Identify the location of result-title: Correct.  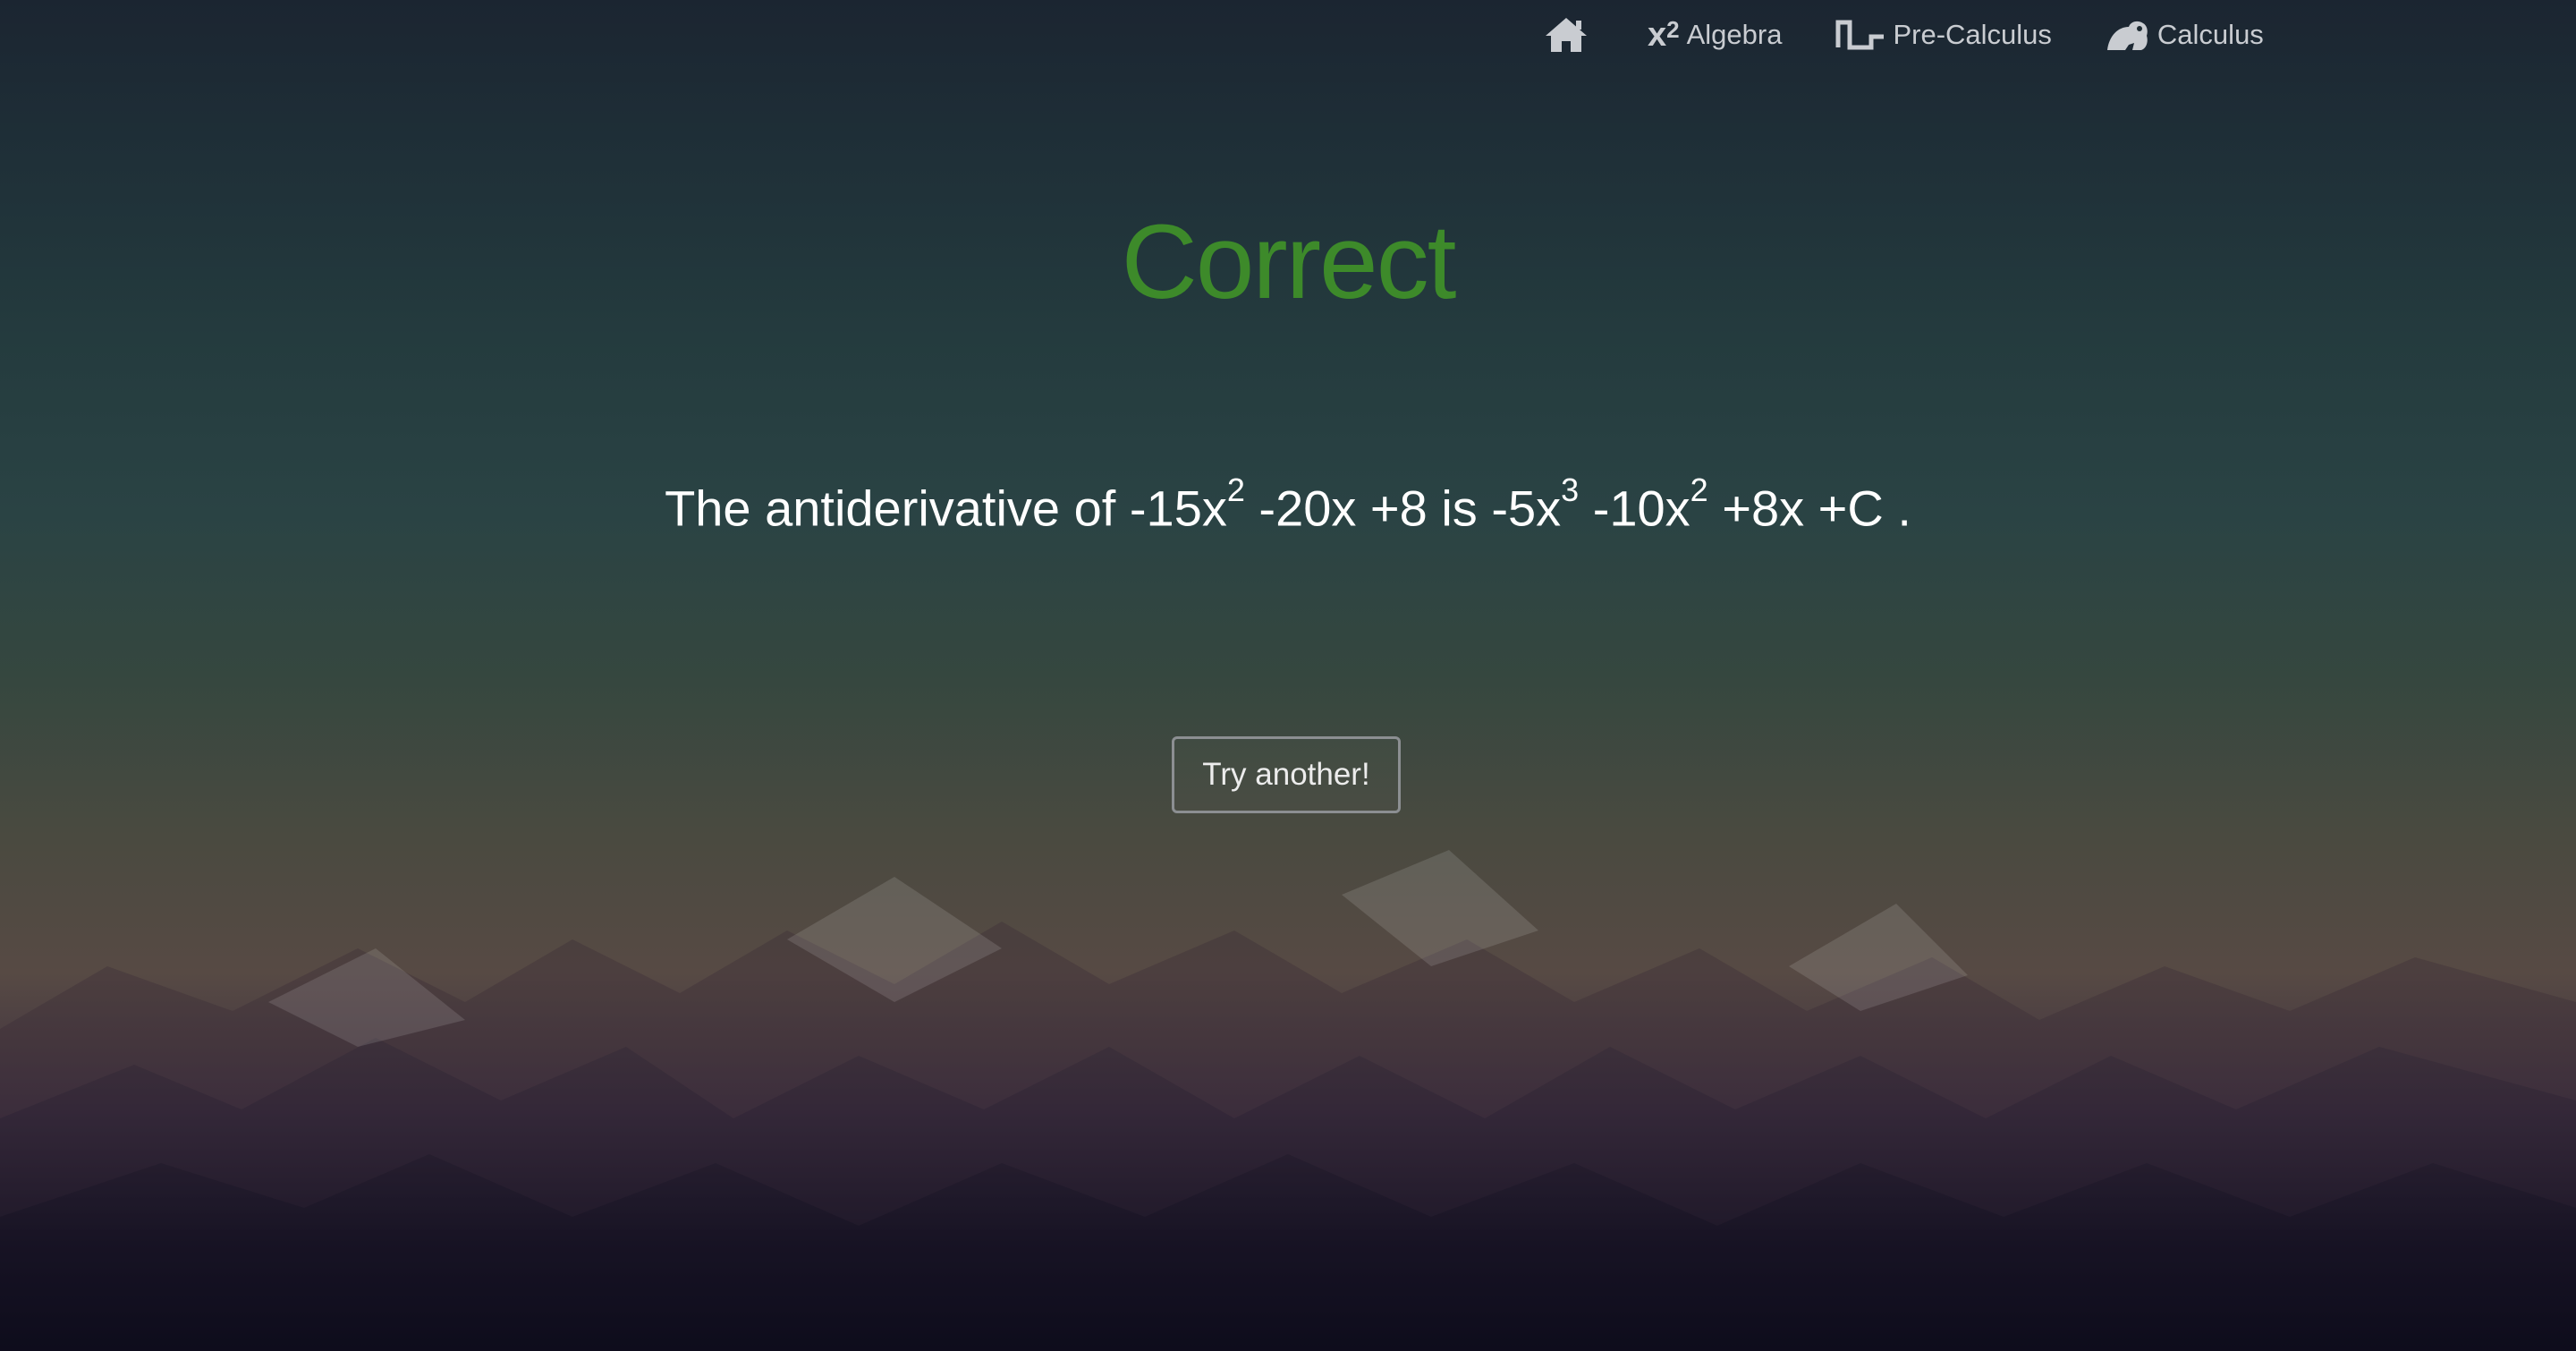
(1289, 262).